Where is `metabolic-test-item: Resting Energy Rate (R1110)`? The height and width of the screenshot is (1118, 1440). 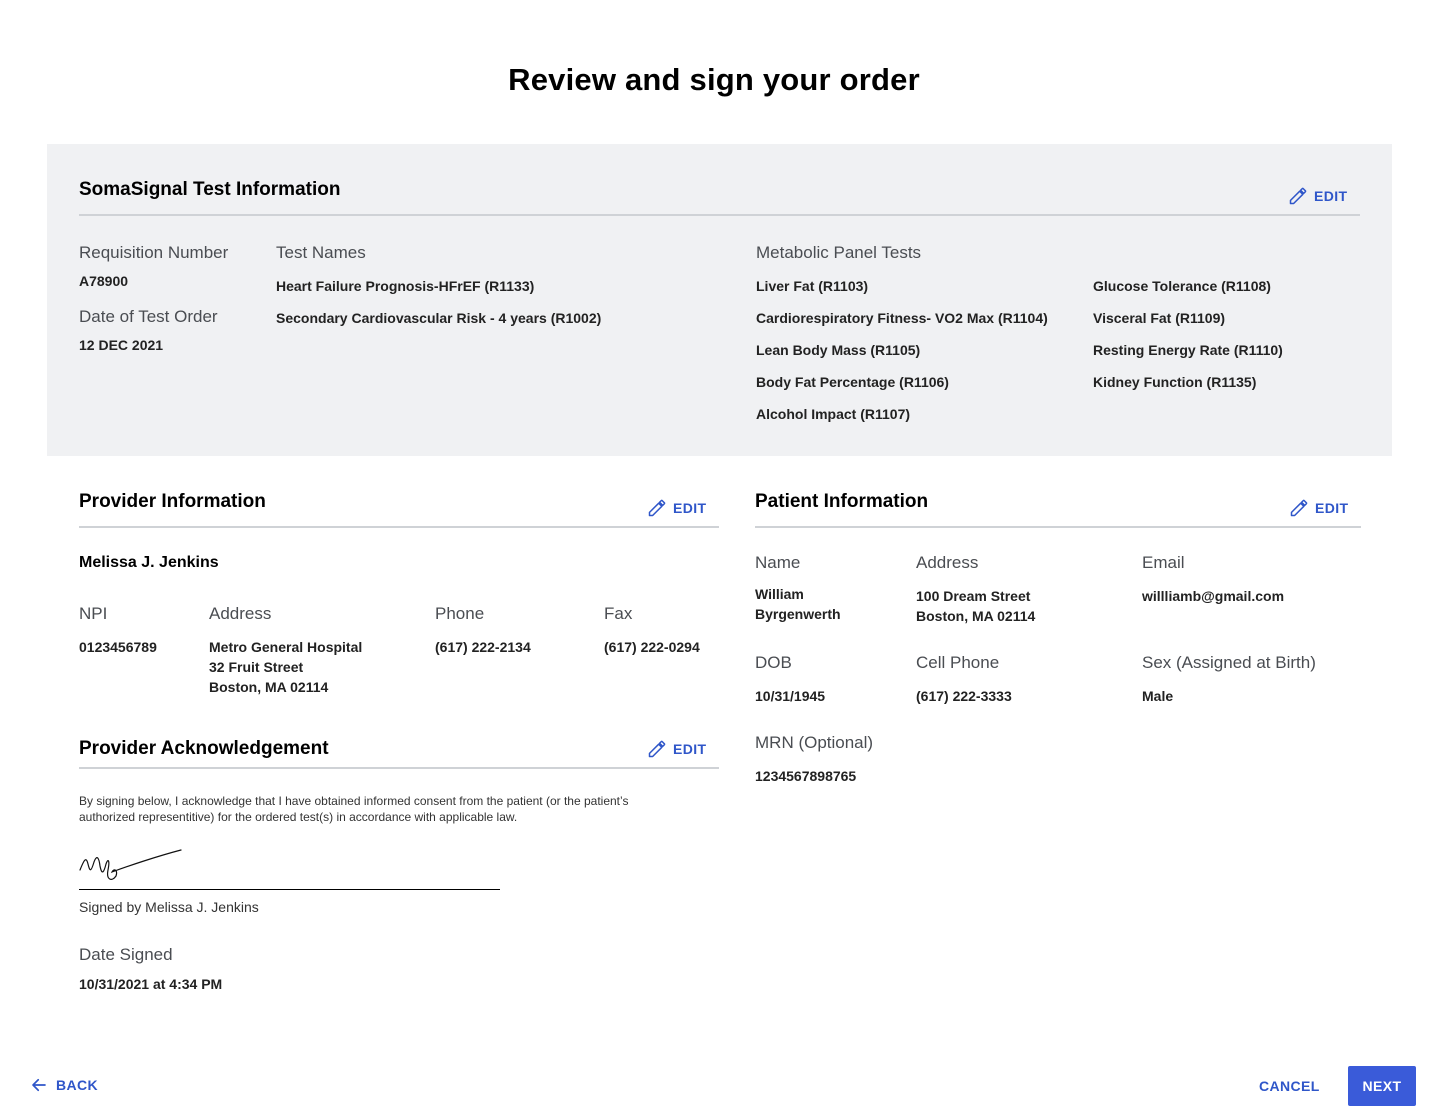
metabolic-test-item: Resting Energy Rate (R1110) is located at coordinates (1188, 350).